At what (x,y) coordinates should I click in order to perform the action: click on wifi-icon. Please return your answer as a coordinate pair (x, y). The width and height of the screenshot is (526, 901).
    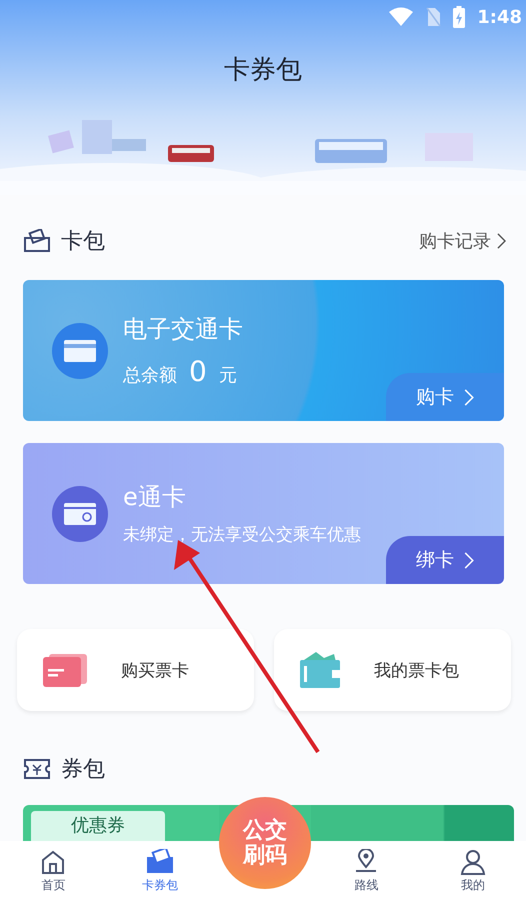
    Looking at the image, I should click on (401, 17).